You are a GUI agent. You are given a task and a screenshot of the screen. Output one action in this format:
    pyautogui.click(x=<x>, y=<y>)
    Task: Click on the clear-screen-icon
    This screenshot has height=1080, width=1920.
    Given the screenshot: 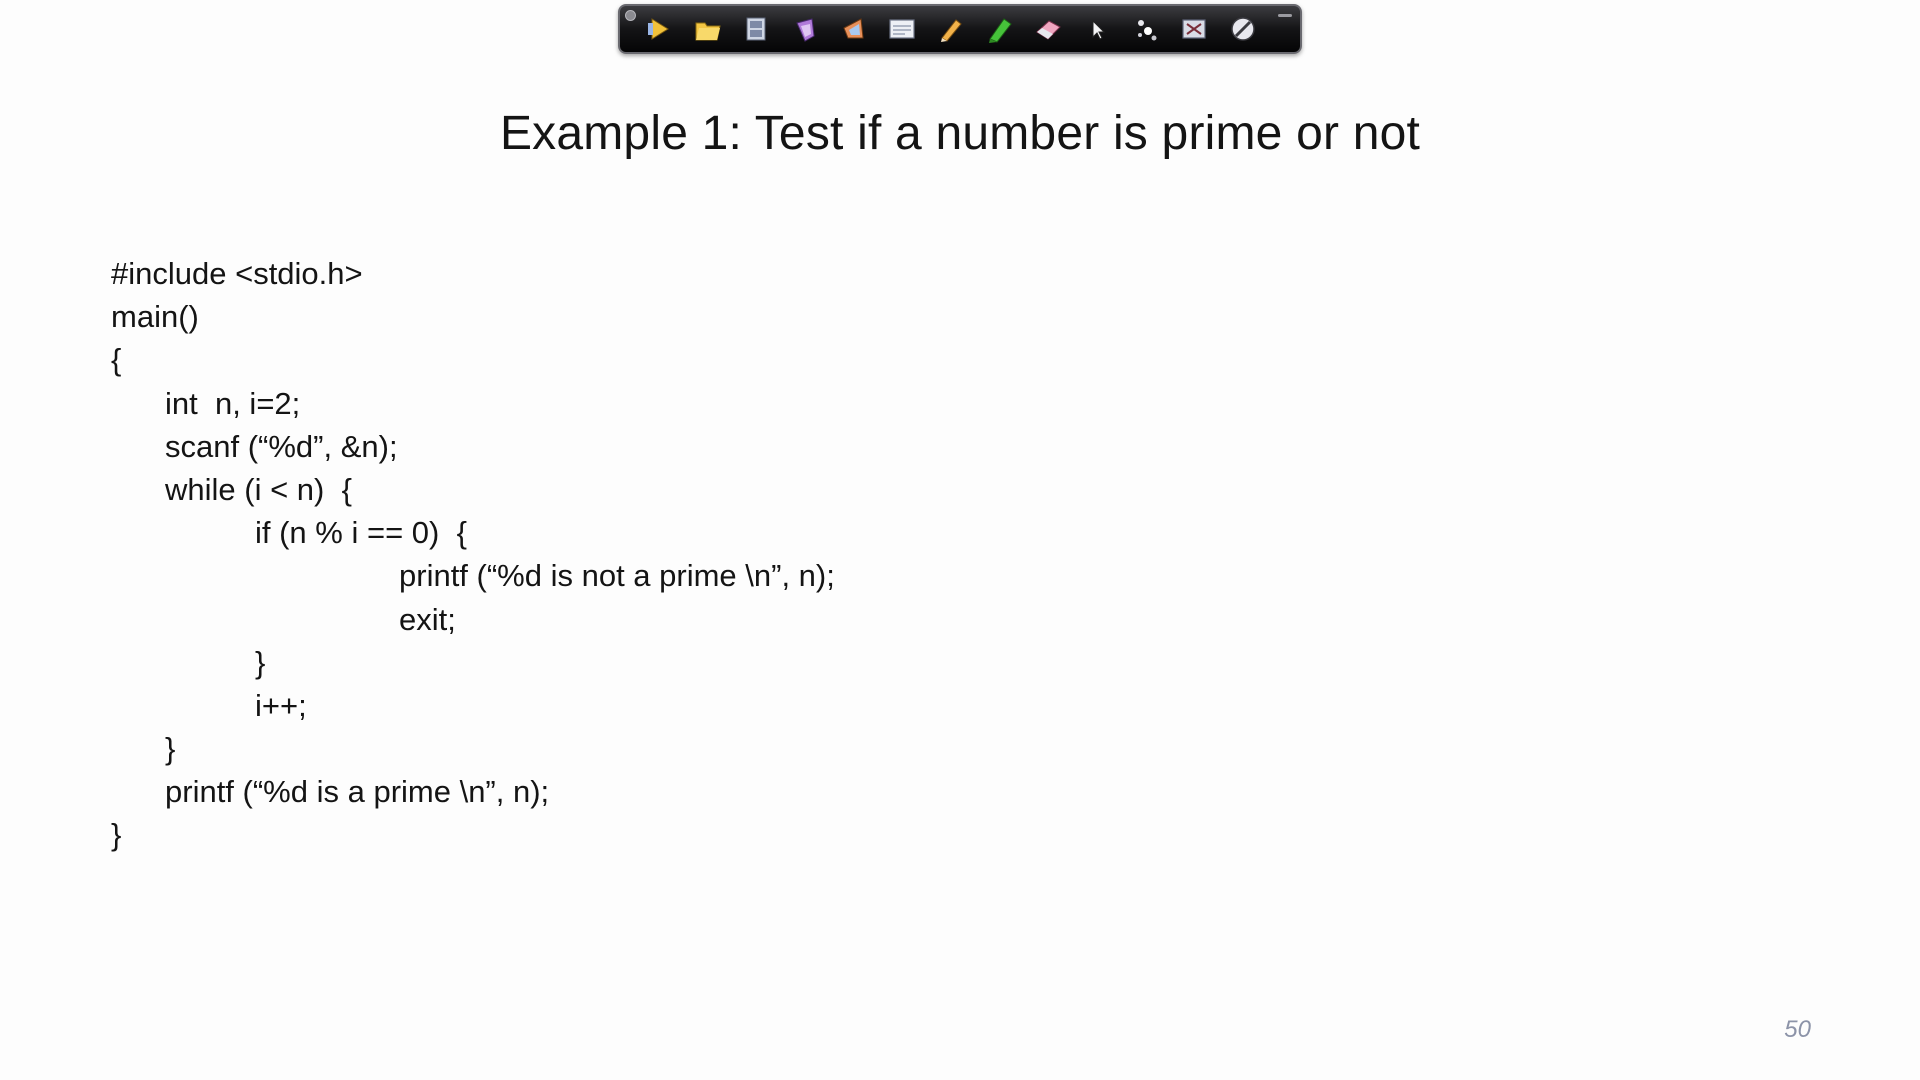 What is the action you would take?
    pyautogui.click(x=1194, y=29)
    